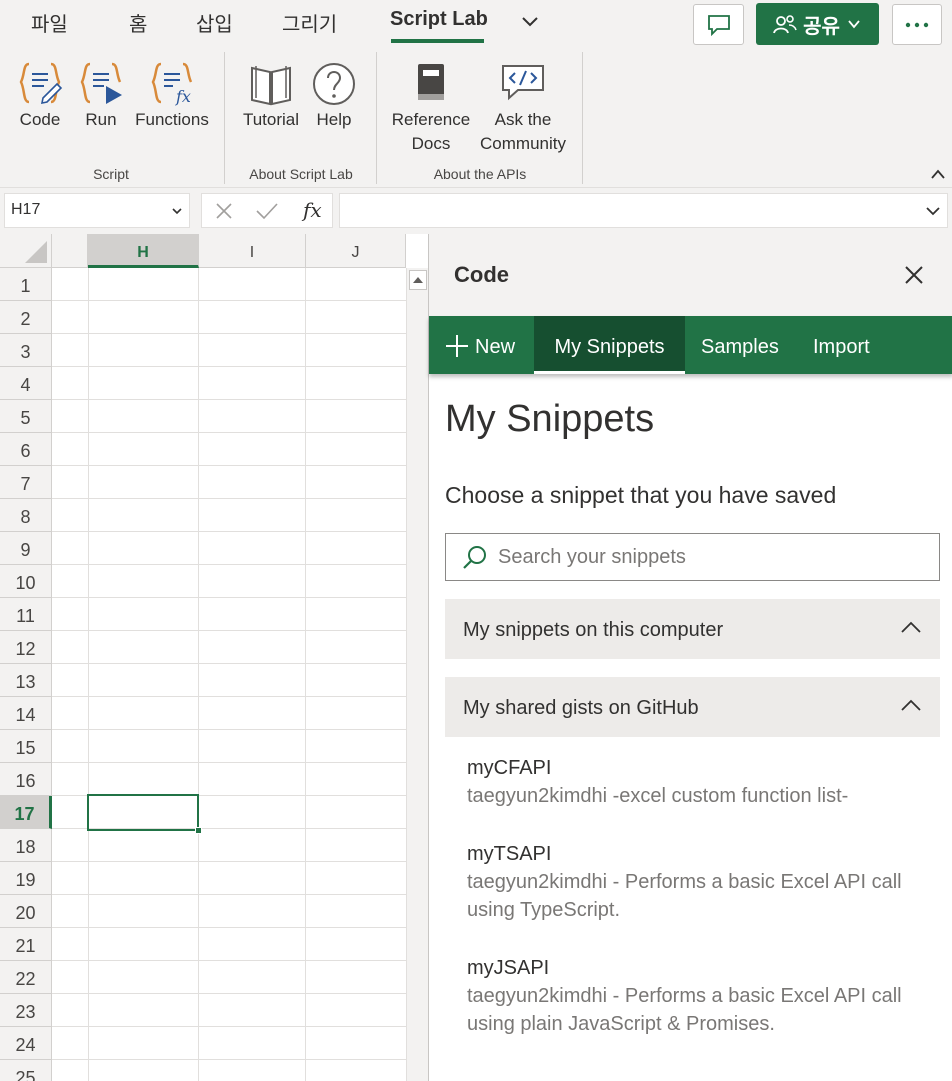 Image resolution: width=952 pixels, height=1081 pixels. Describe the element at coordinates (183, 96) in the screenshot. I see `svg-text: fx` at that location.